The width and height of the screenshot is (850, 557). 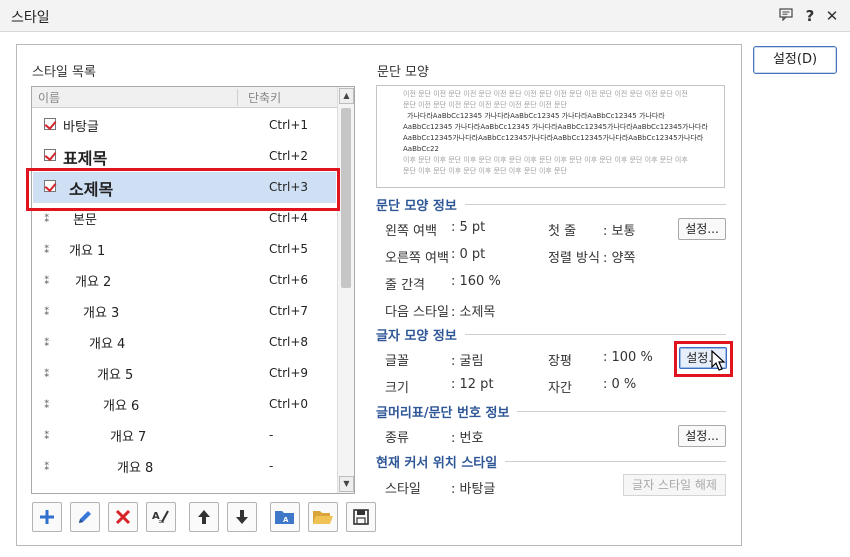 I want to click on style-name: 바탕글, so click(x=81, y=127).